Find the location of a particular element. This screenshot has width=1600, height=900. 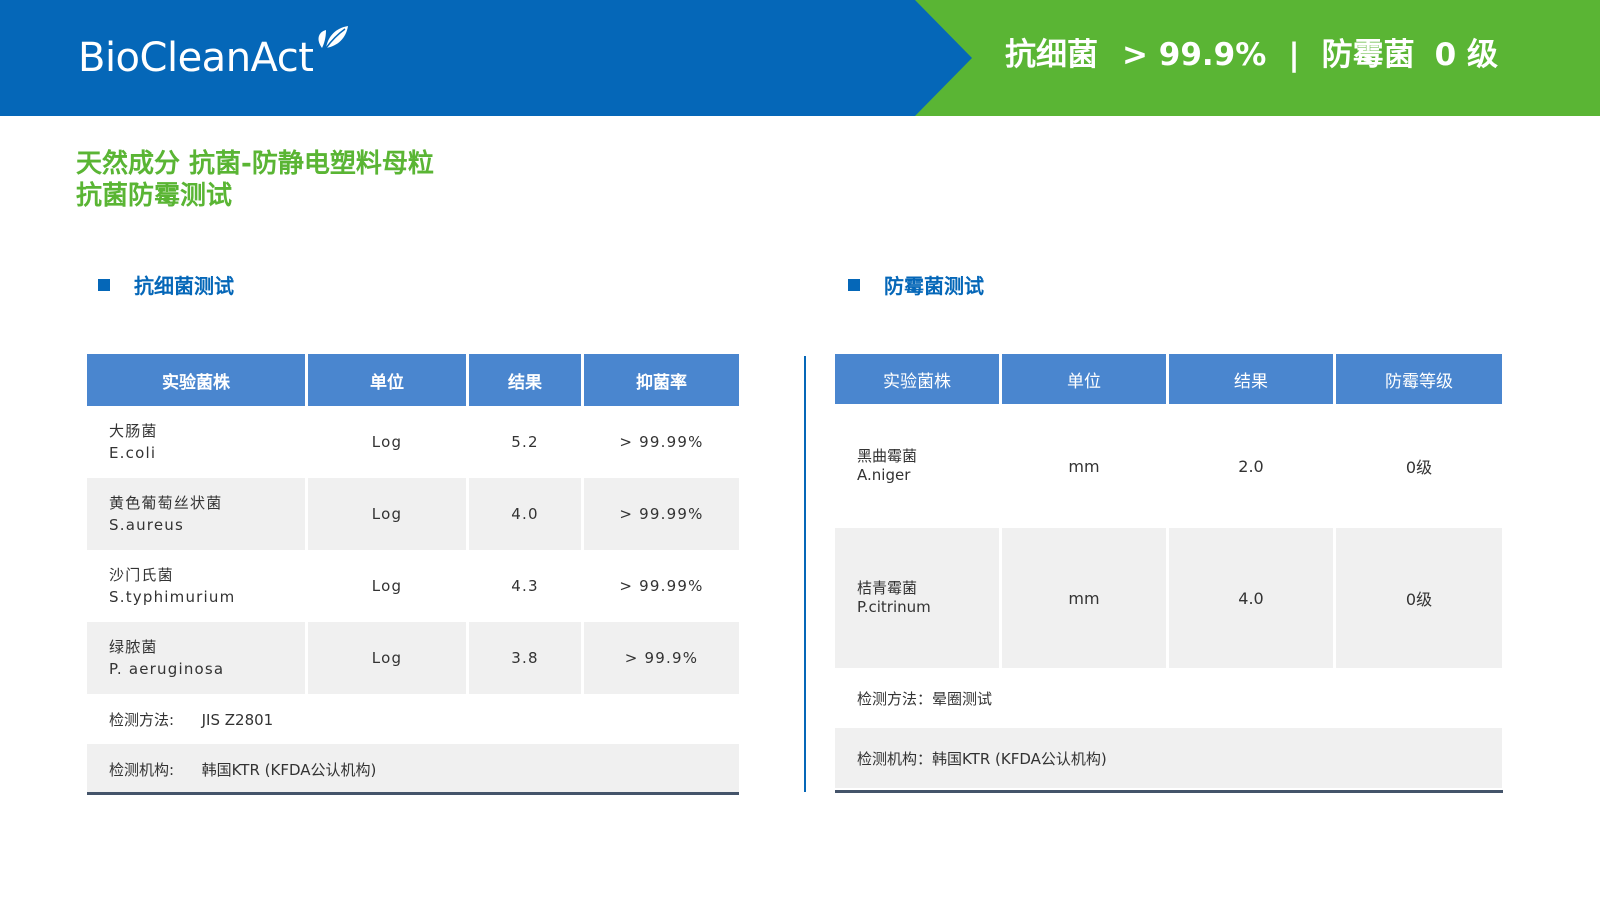

leaf-icon is located at coordinates (333, 37).